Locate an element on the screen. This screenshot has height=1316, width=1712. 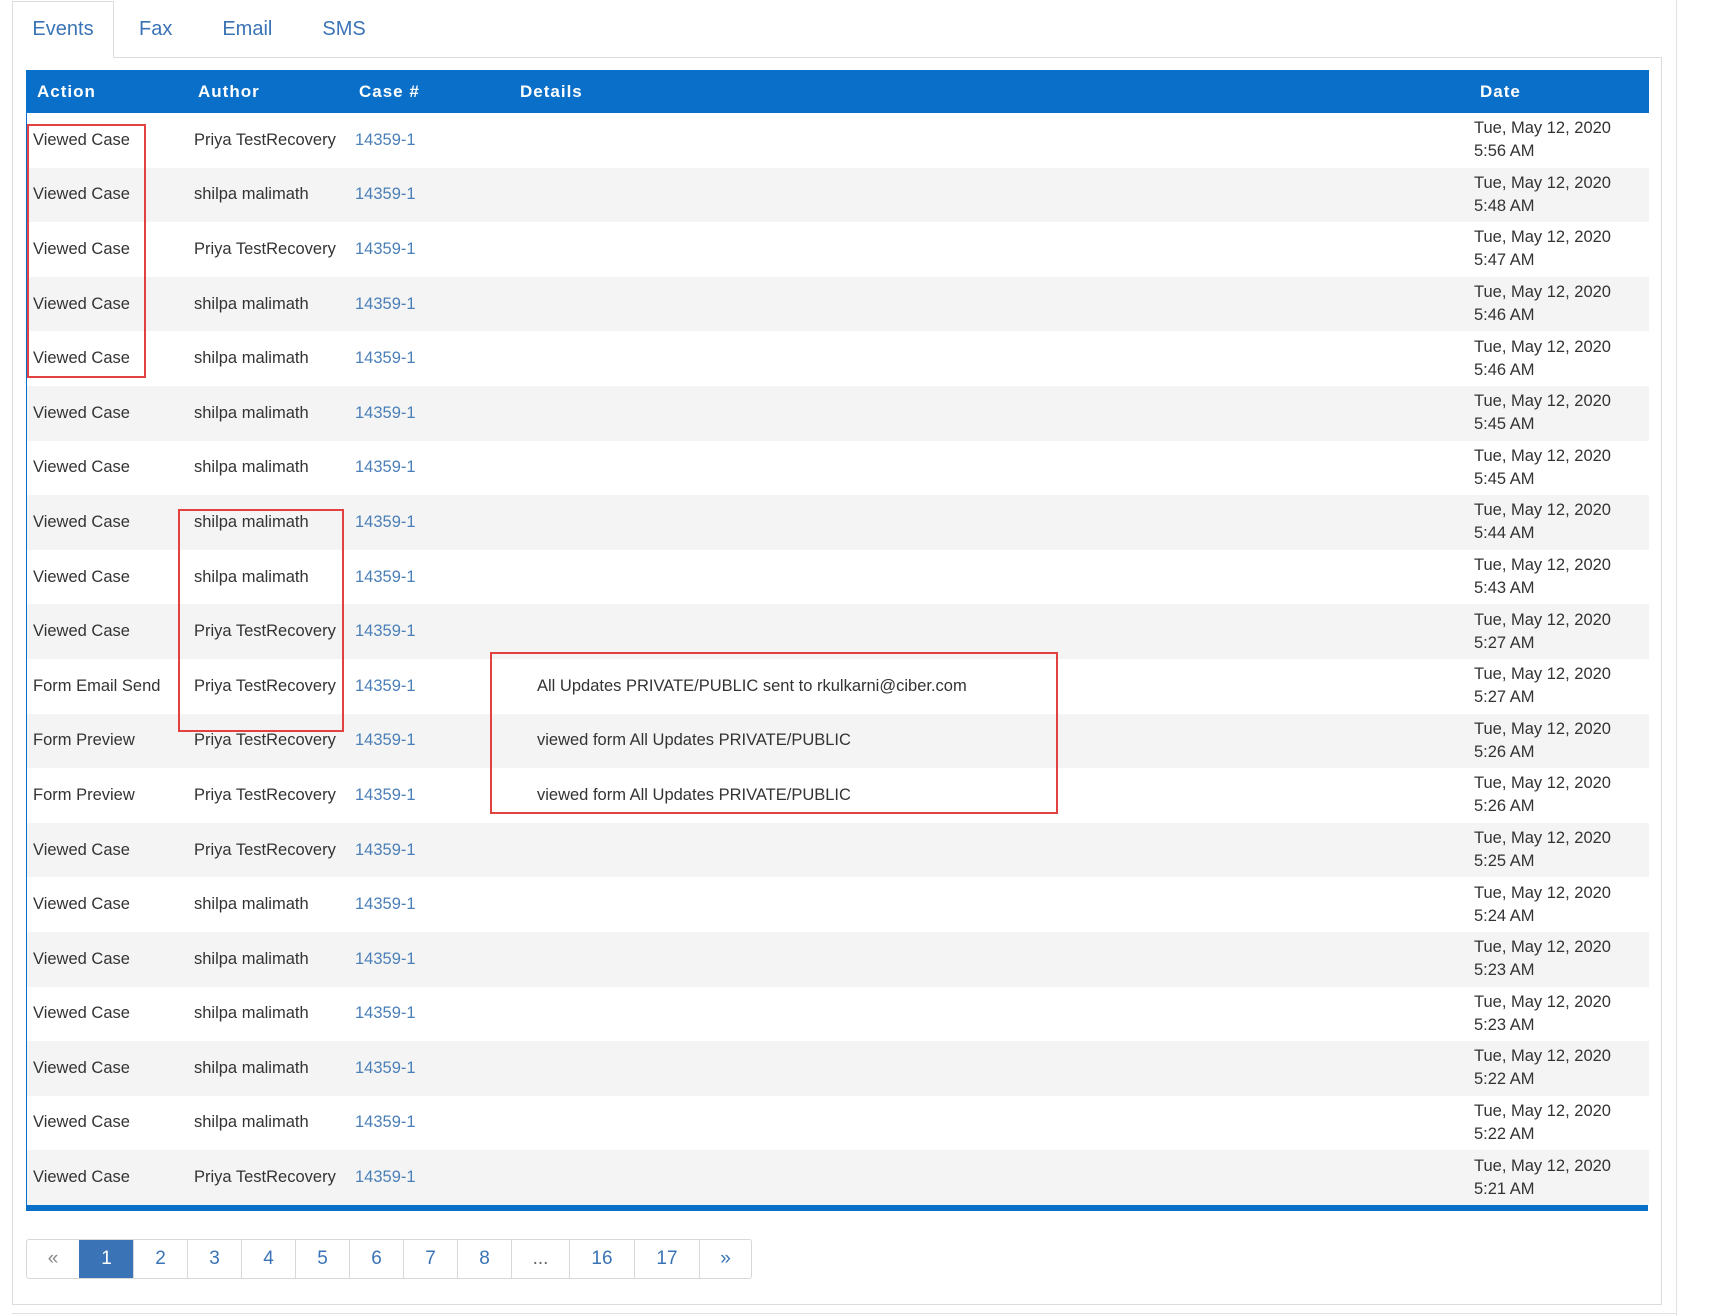
panel-right-border is located at coordinates (1676, 658).